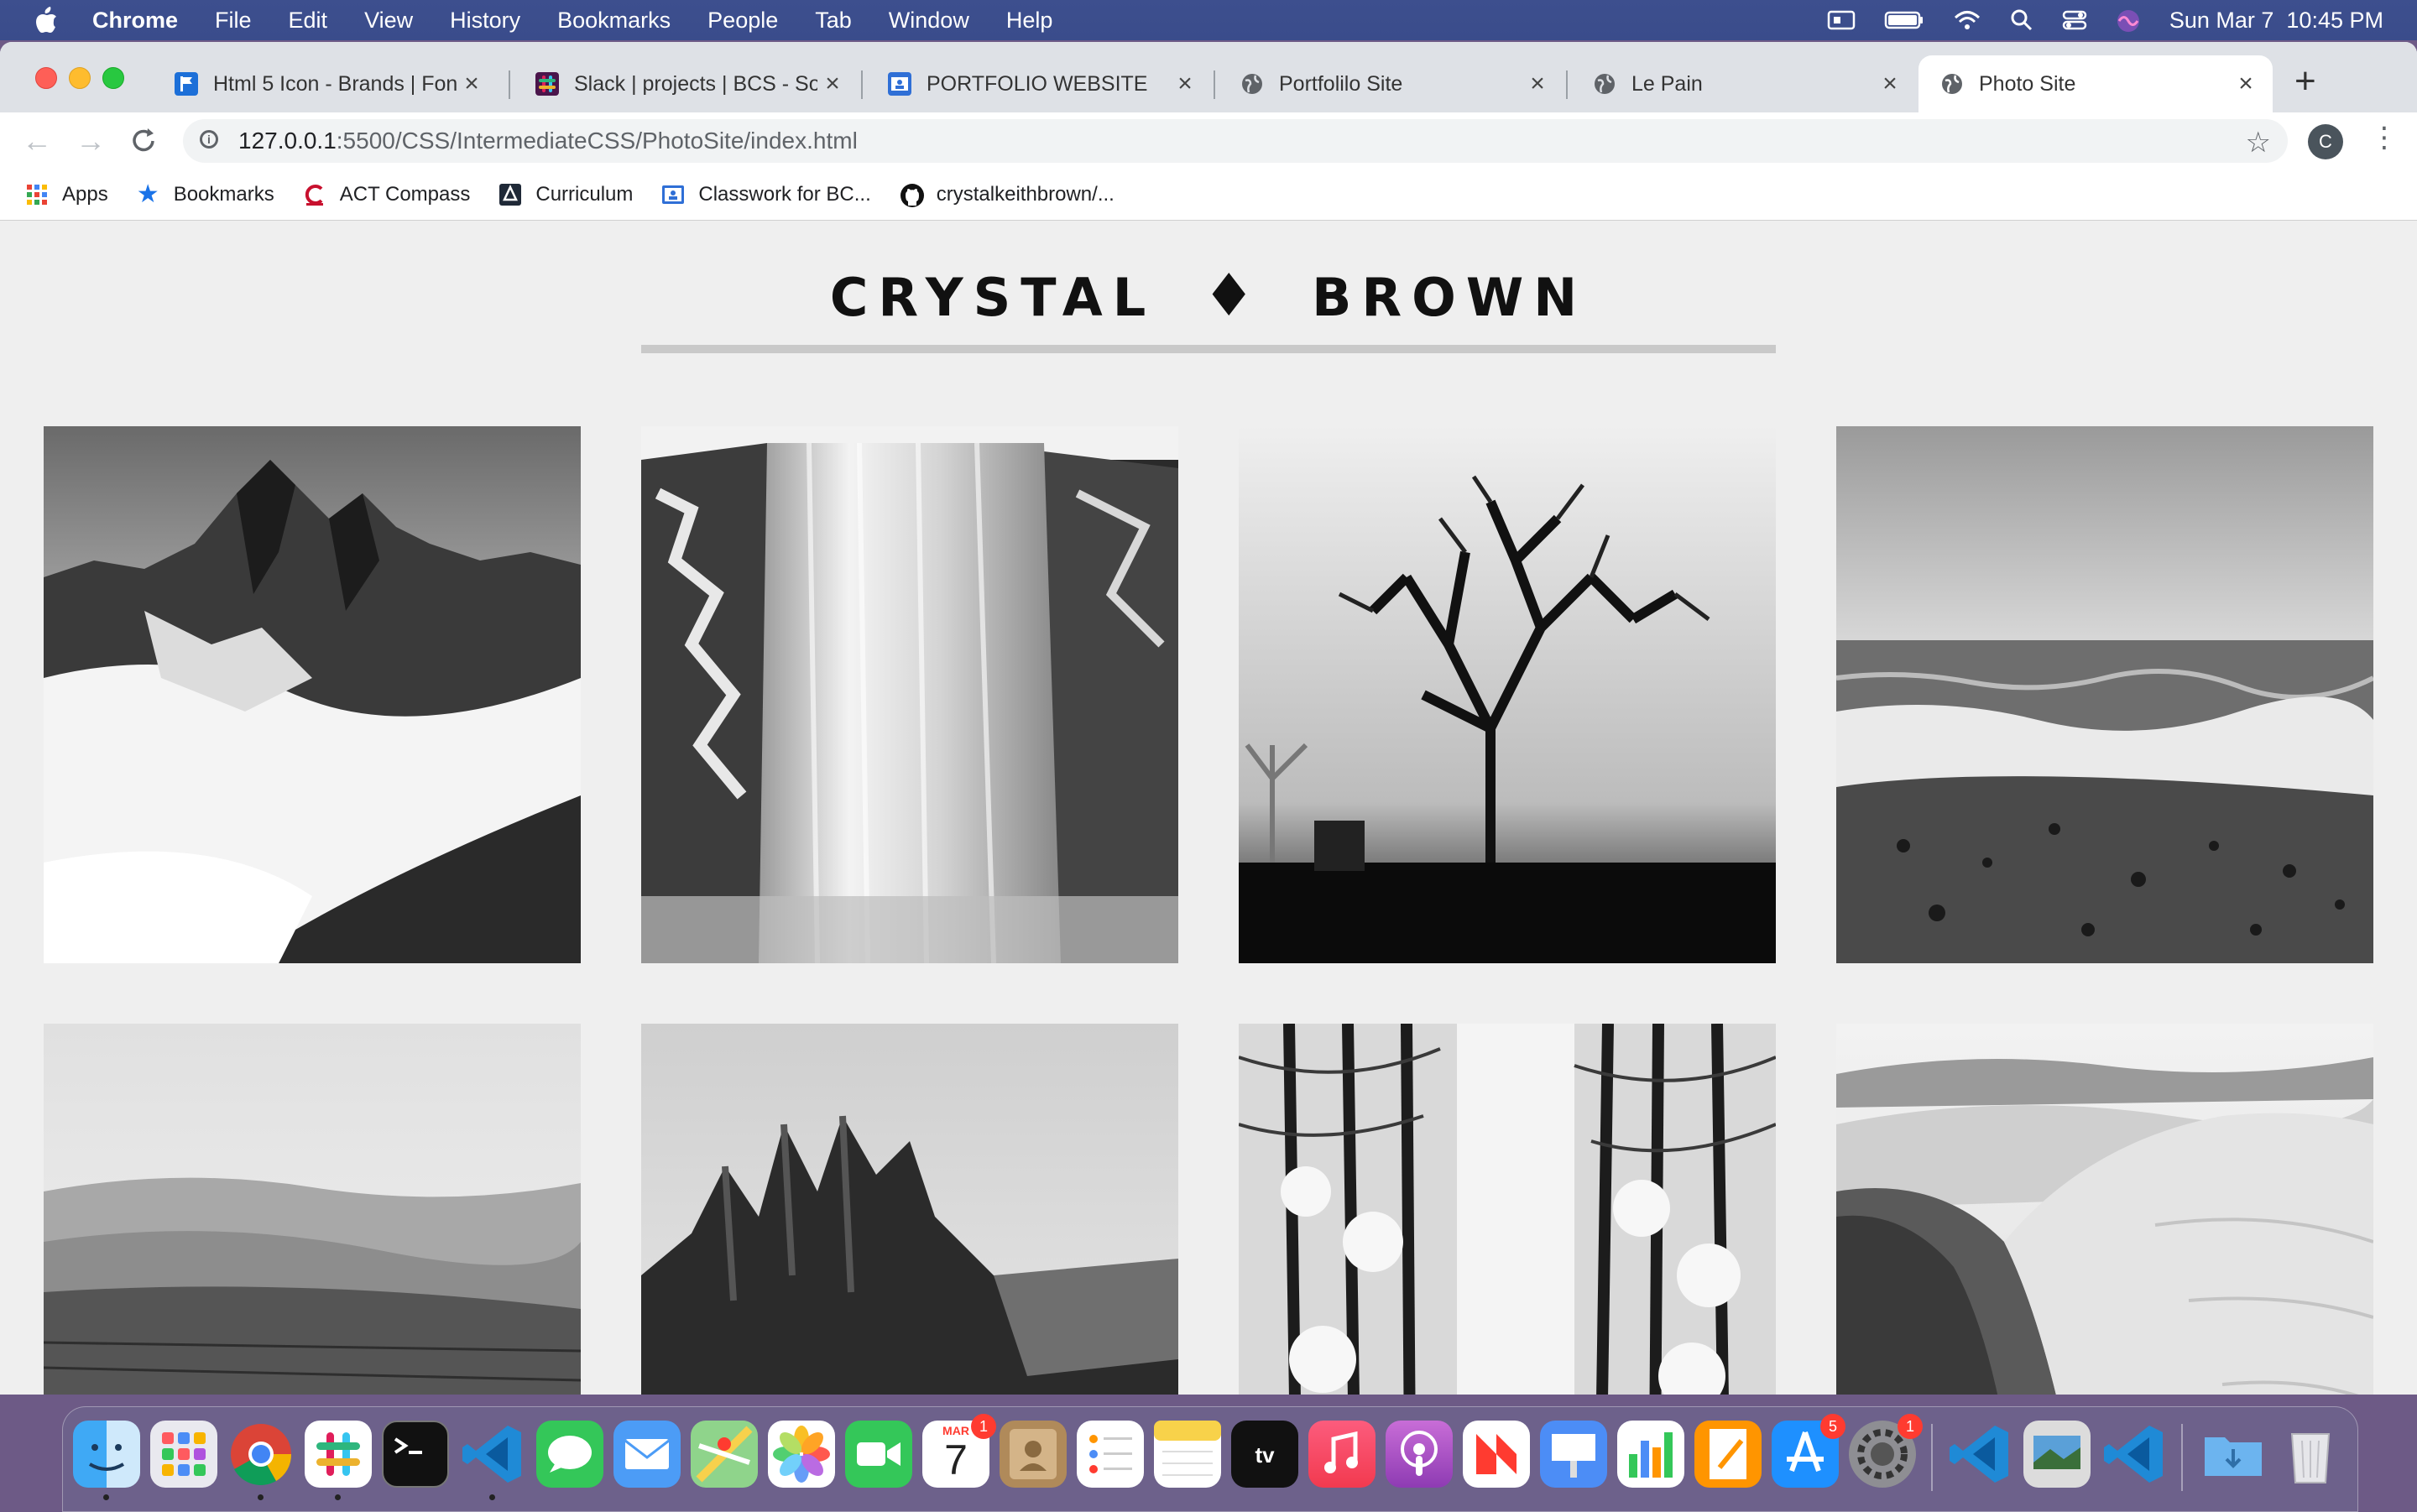 The width and height of the screenshot is (2417, 1512). What do you see at coordinates (510, 195) in the screenshot?
I see `curriculum-icon` at bounding box center [510, 195].